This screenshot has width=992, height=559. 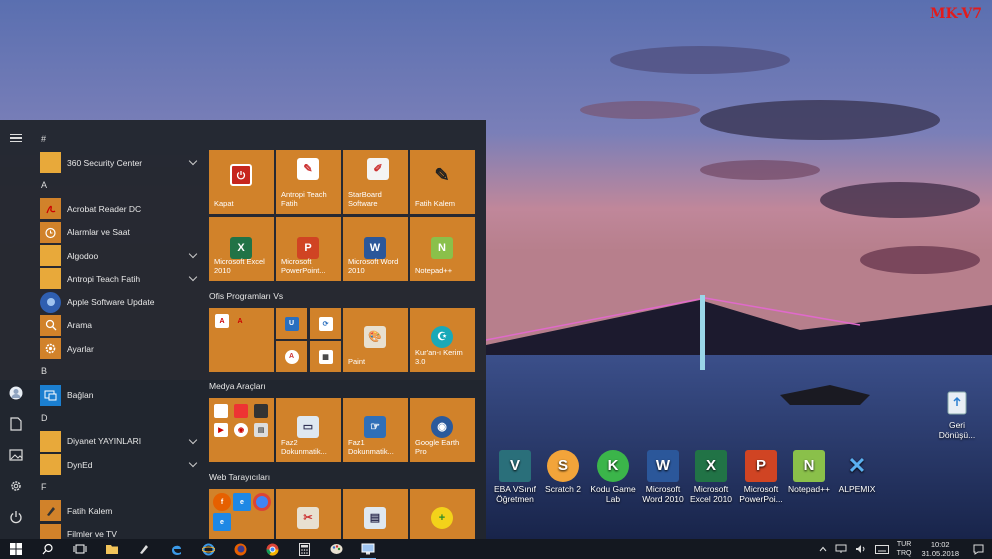 I want to click on tile-small-compass: A, so click(x=291, y=356).